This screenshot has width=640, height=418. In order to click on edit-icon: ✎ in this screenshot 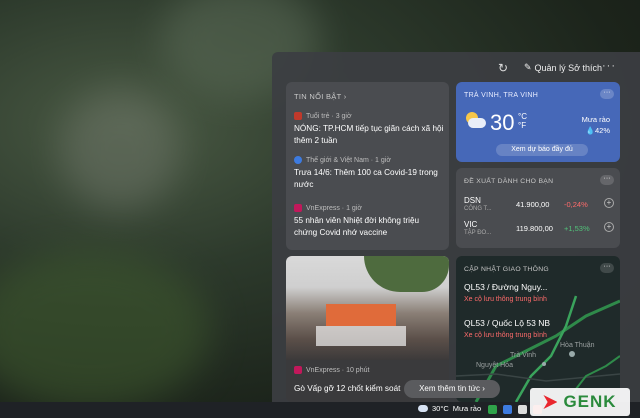, I will do `click(528, 67)`.